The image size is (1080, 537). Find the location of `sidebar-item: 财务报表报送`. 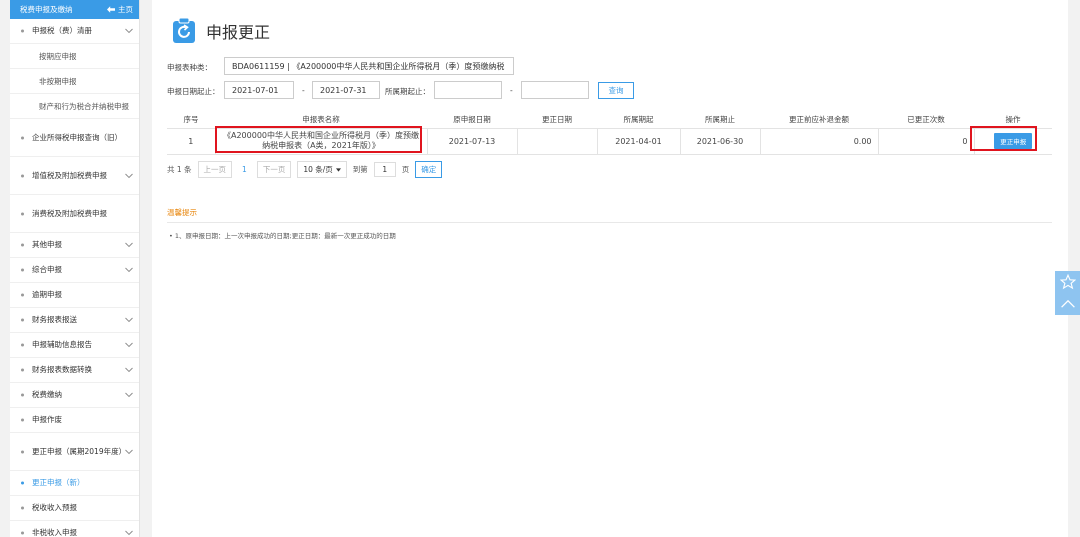

sidebar-item: 财务报表报送 is located at coordinates (74, 320).